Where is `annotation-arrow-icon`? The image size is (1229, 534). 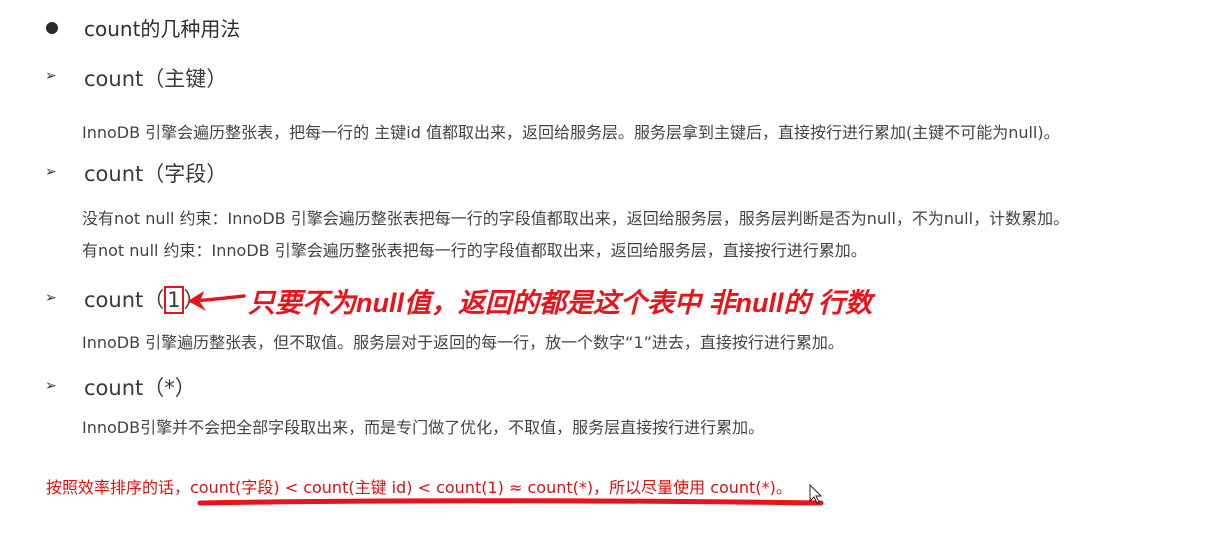 annotation-arrow-icon is located at coordinates (217, 301).